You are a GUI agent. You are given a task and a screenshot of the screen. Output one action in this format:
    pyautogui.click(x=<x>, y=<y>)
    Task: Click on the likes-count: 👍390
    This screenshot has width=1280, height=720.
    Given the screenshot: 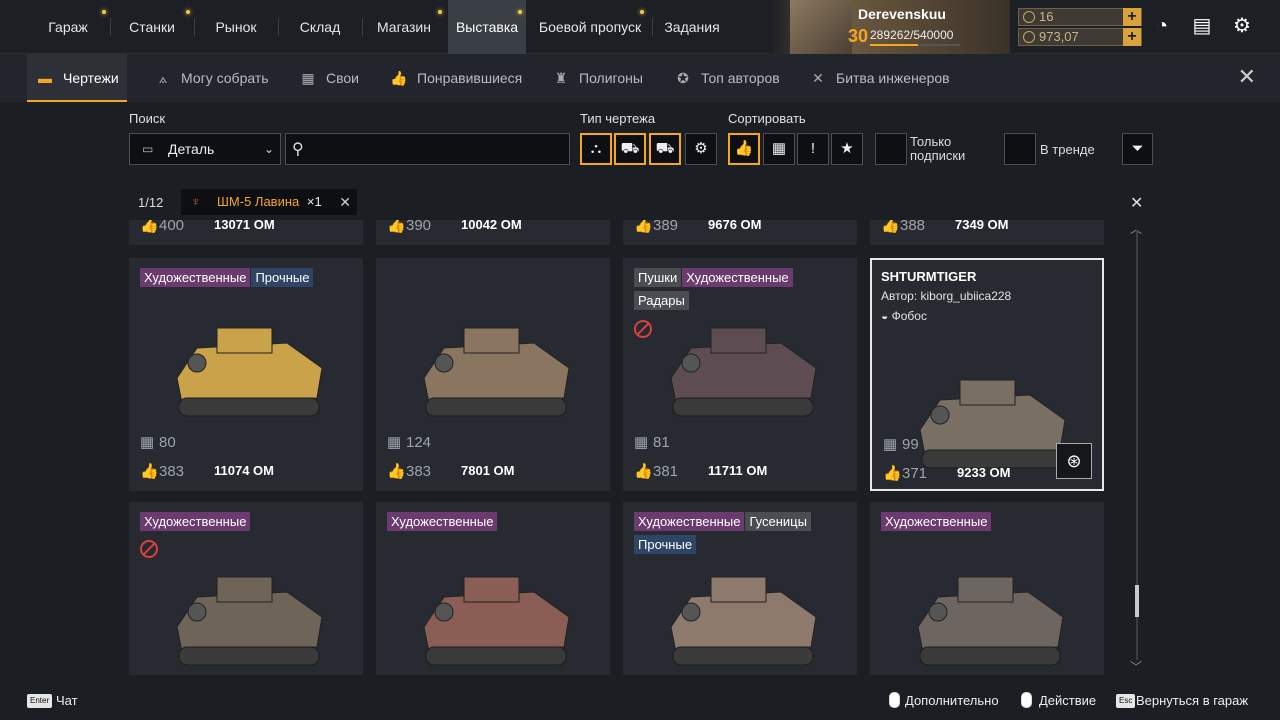 What is the action you would take?
    pyautogui.click(x=409, y=227)
    